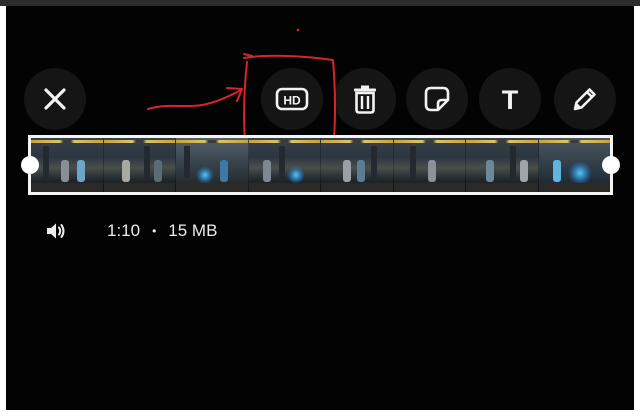  I want to click on sticker-icon, so click(437, 99).